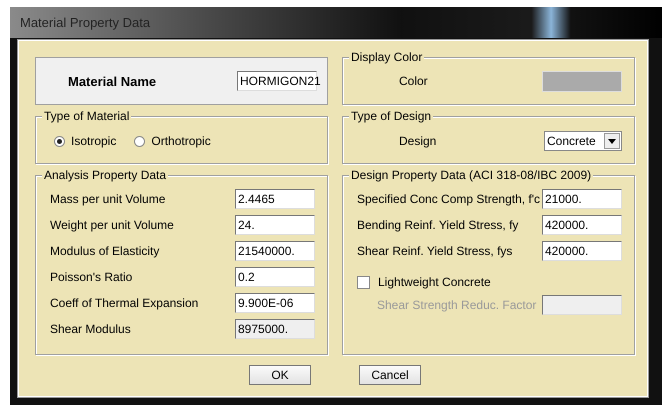 The height and width of the screenshot is (405, 662). Describe the element at coordinates (437, 225) in the screenshot. I see `field-label: Bending Reinf. Yield Stress, fy` at that location.